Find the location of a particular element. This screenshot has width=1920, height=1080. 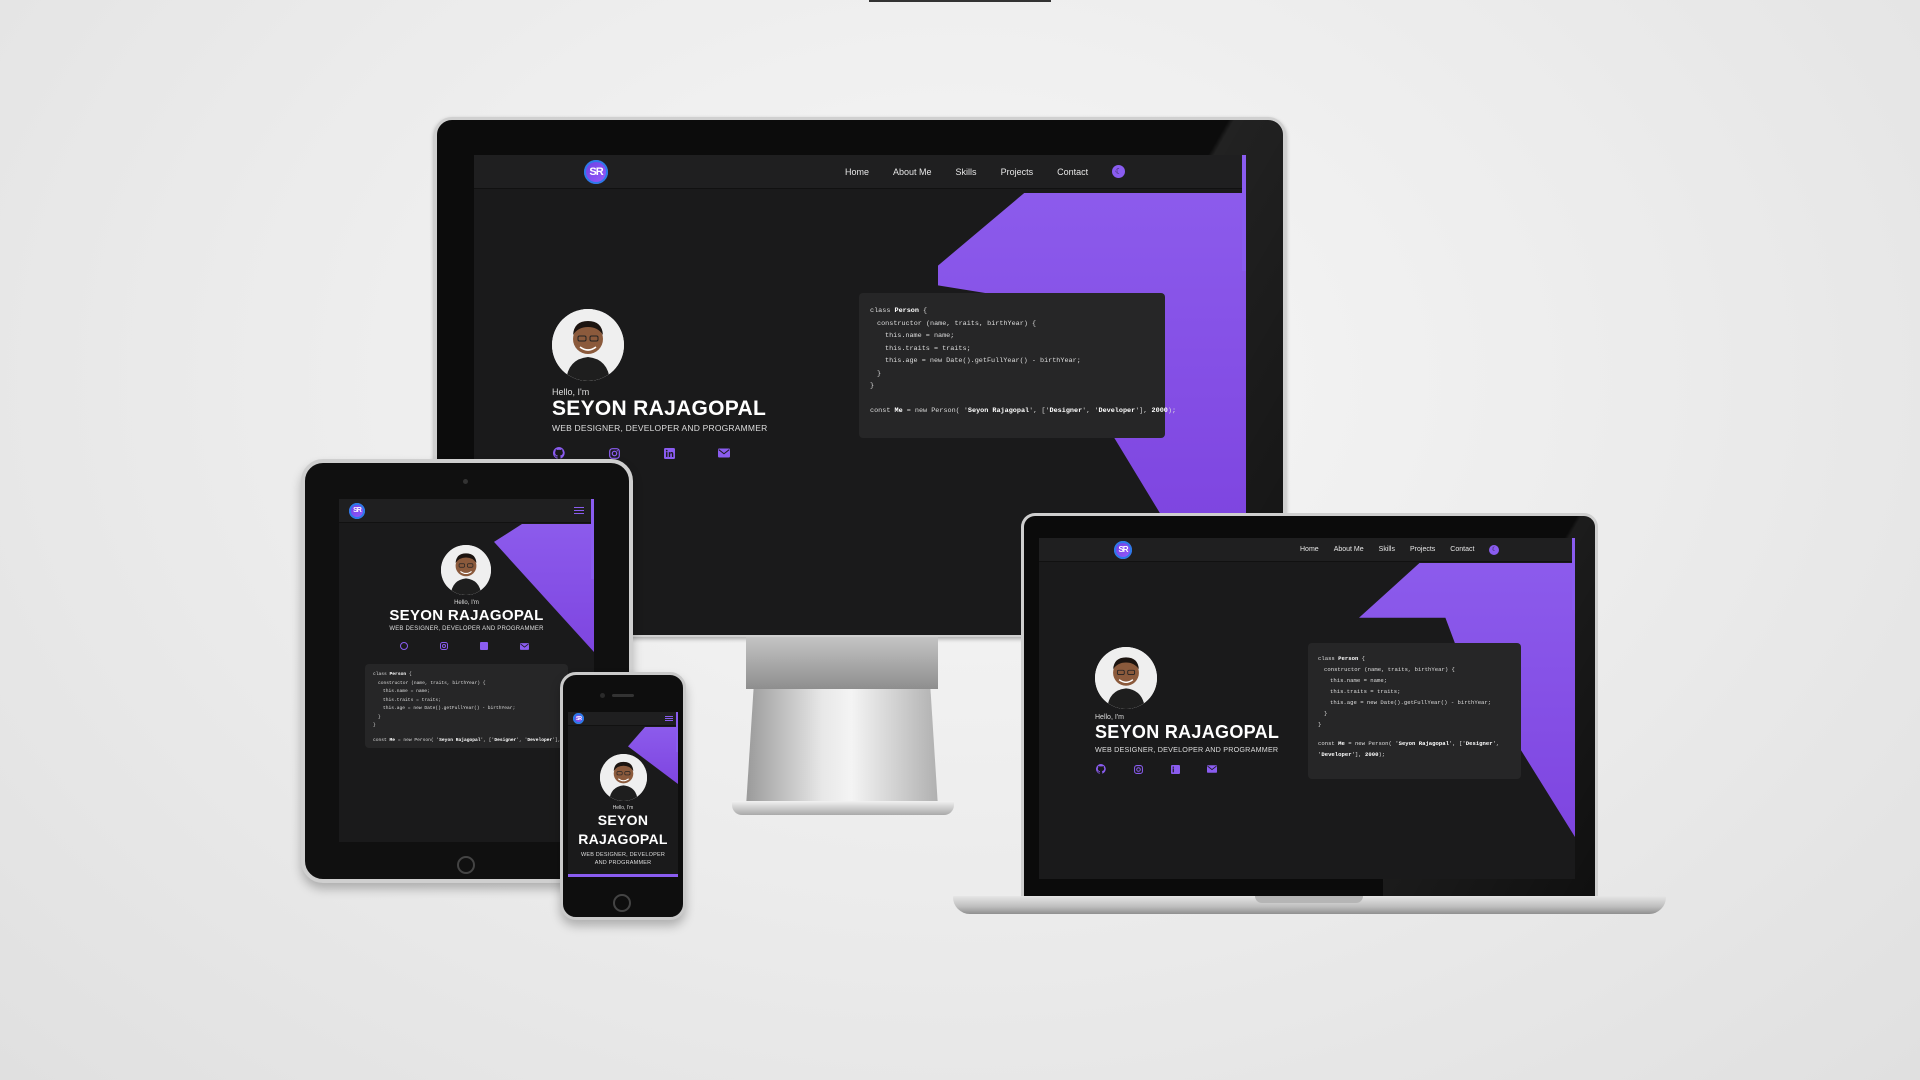

monitor-stand-base is located at coordinates (843, 808).